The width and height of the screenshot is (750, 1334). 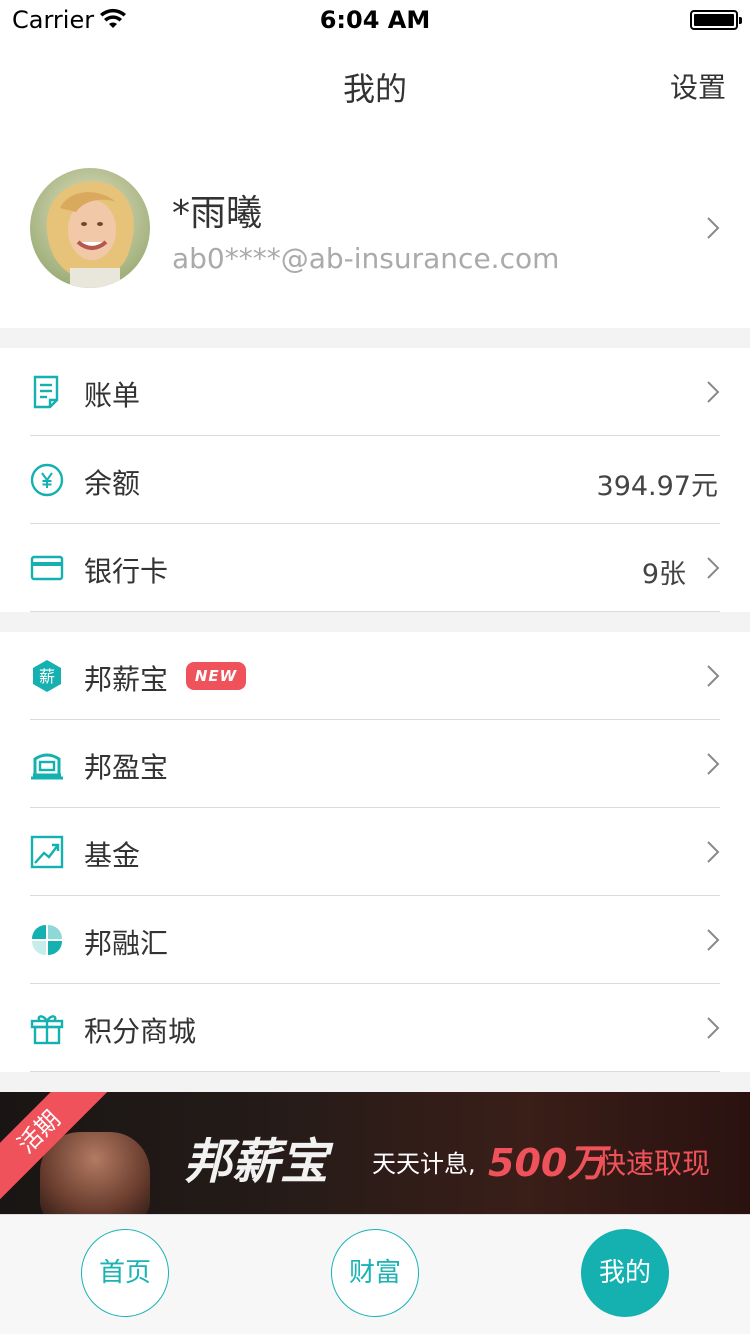 I want to click on bill-row: 账单, so click(x=375, y=392).